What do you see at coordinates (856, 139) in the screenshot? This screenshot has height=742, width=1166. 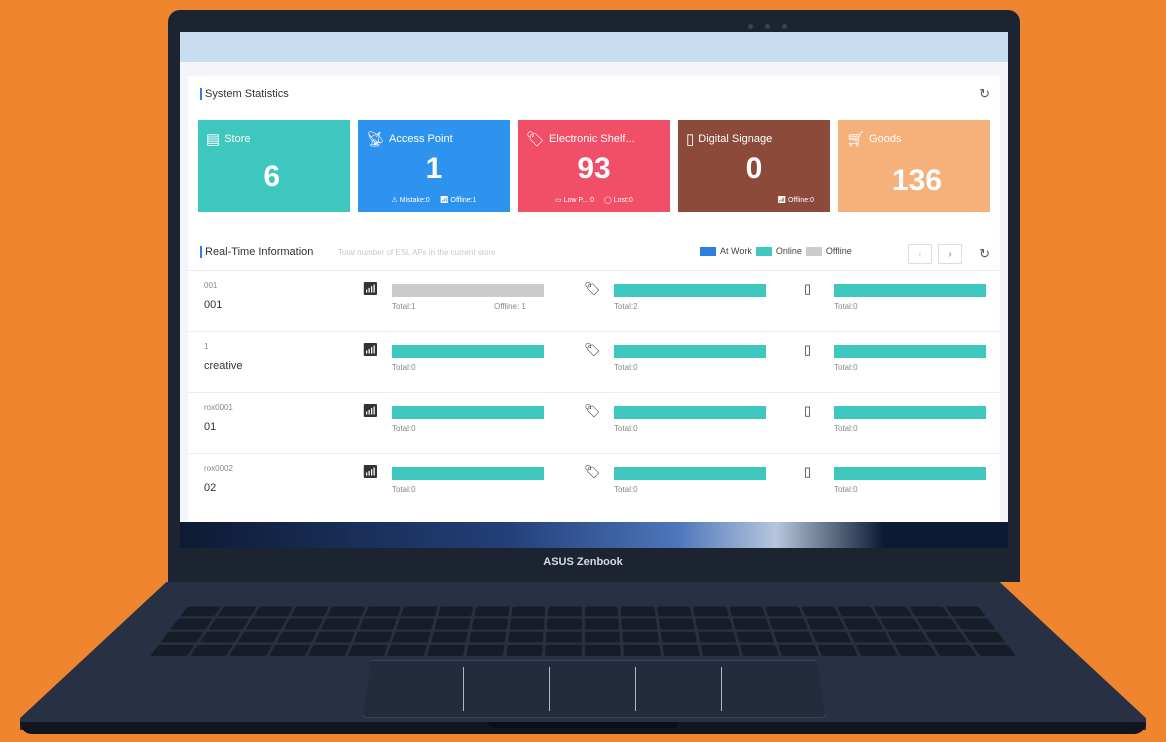 I see `cart-icon: 🛒︎` at bounding box center [856, 139].